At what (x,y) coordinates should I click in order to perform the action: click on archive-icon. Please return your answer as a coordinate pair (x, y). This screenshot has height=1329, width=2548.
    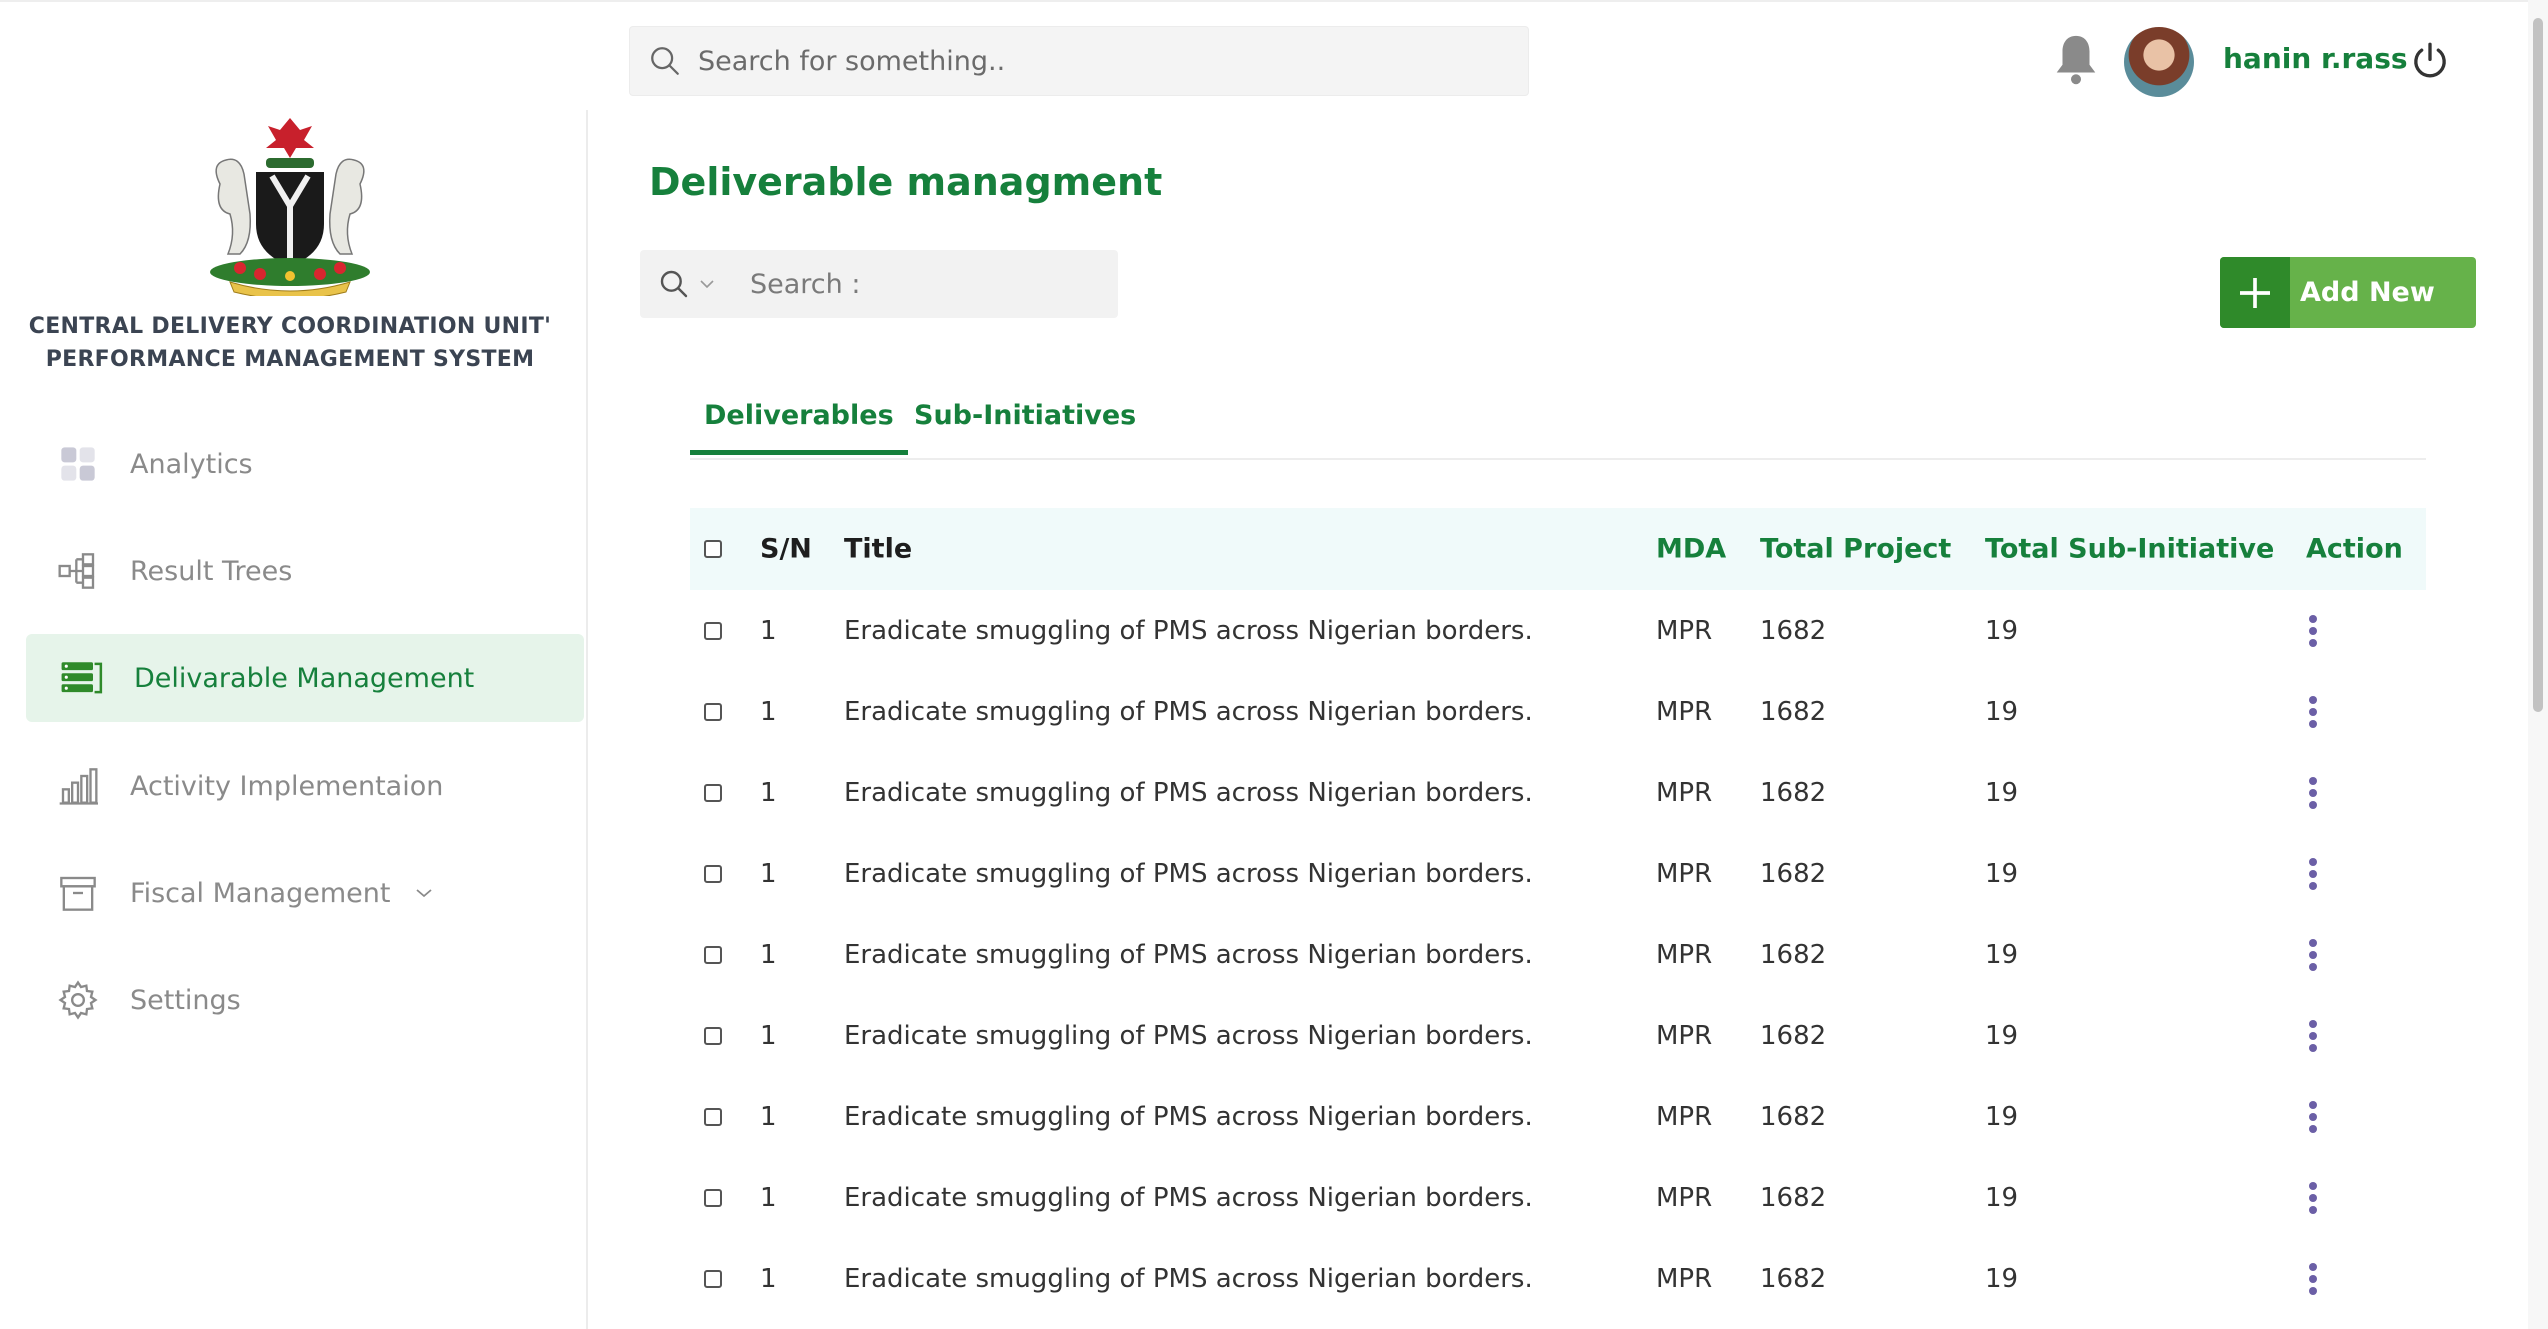
    Looking at the image, I should click on (78, 893).